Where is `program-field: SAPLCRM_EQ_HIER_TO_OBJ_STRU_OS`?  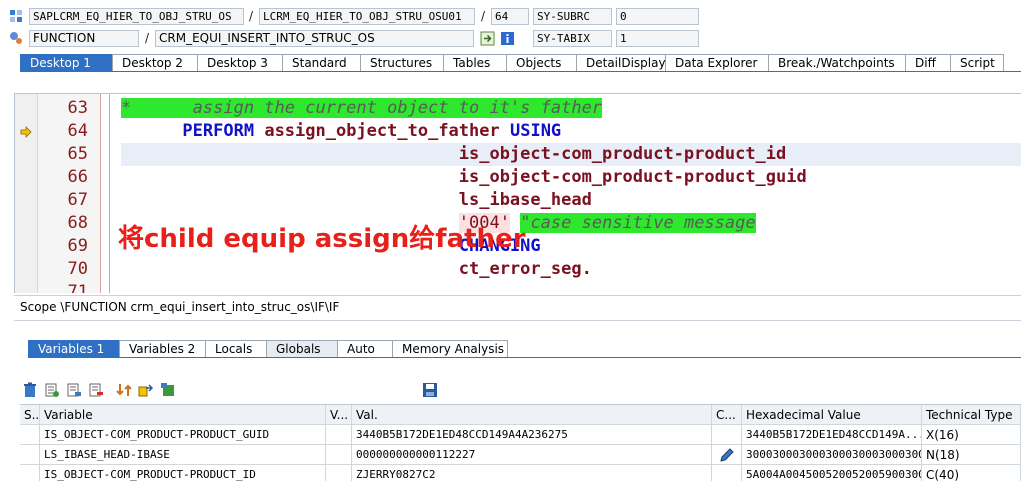
program-field: SAPLCRM_EQ_HIER_TO_OBJ_STRU_OS is located at coordinates (136, 16).